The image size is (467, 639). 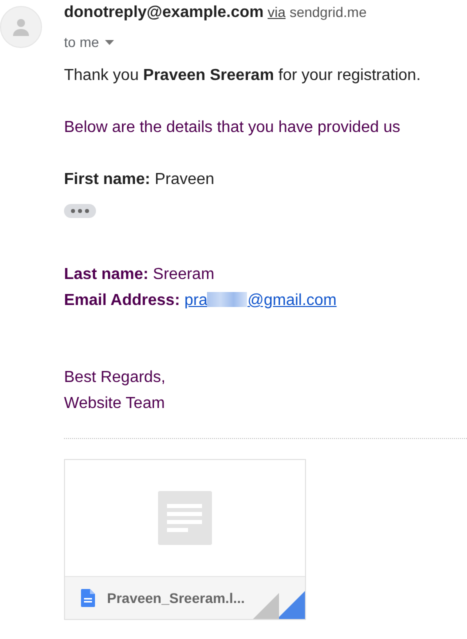 I want to click on last-name-line: Last name: Sreeram, so click(x=140, y=275).